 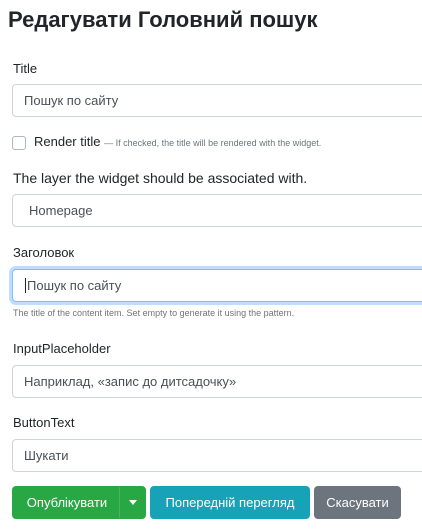 I want to click on button-text-input: Шукати, so click(x=217, y=455).